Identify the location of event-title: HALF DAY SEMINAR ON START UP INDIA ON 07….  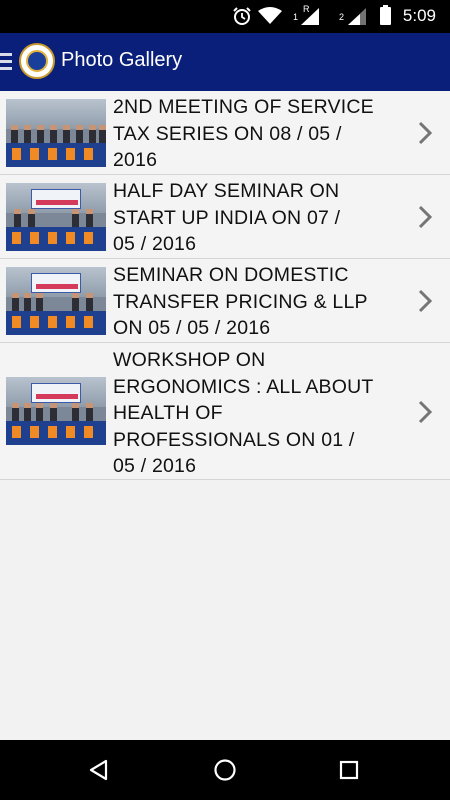
(227, 217).